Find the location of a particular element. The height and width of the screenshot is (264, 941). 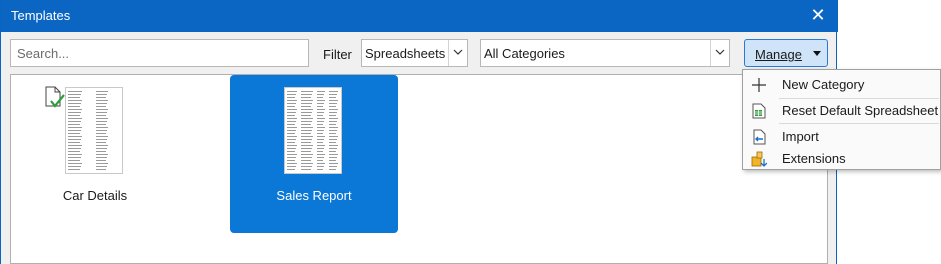

menu-item-new-category: New Category is located at coordinates (841, 84).